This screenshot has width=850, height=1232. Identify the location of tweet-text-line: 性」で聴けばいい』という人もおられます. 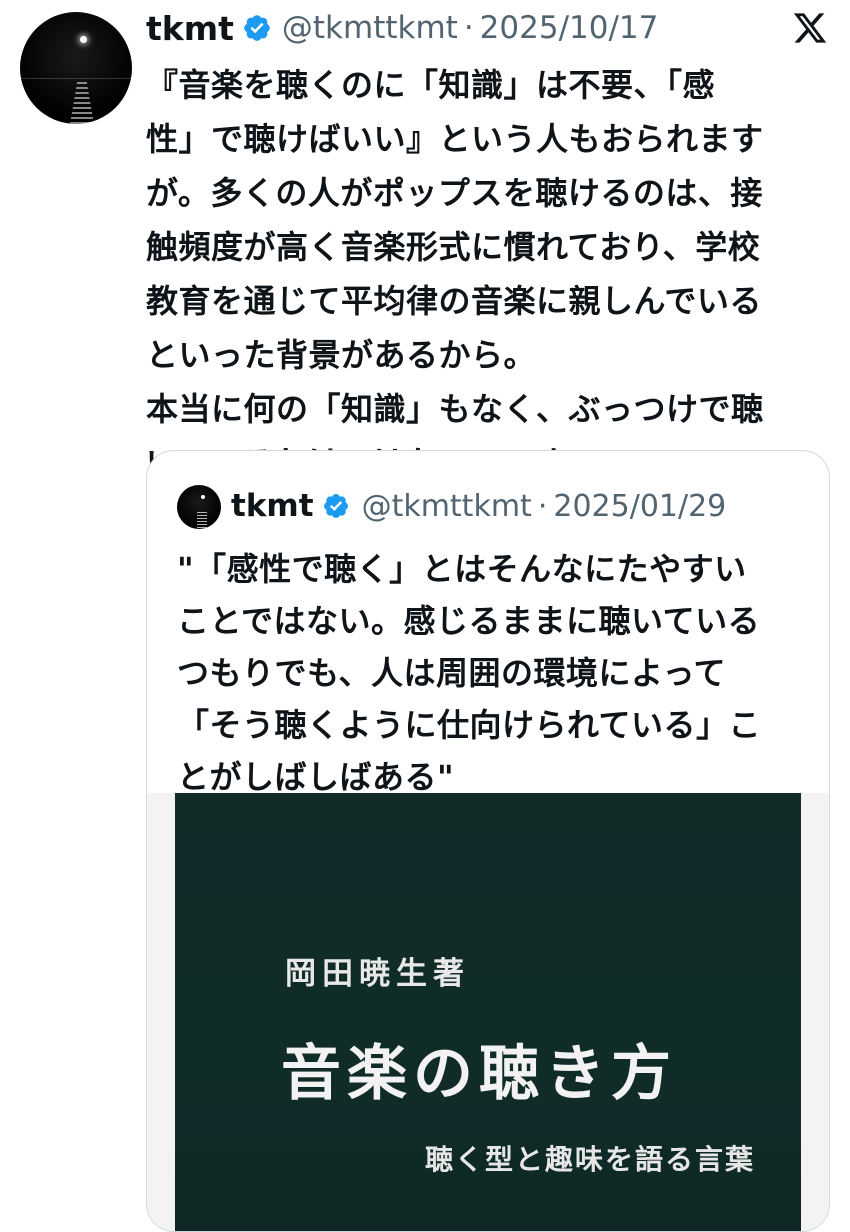
(455, 139).